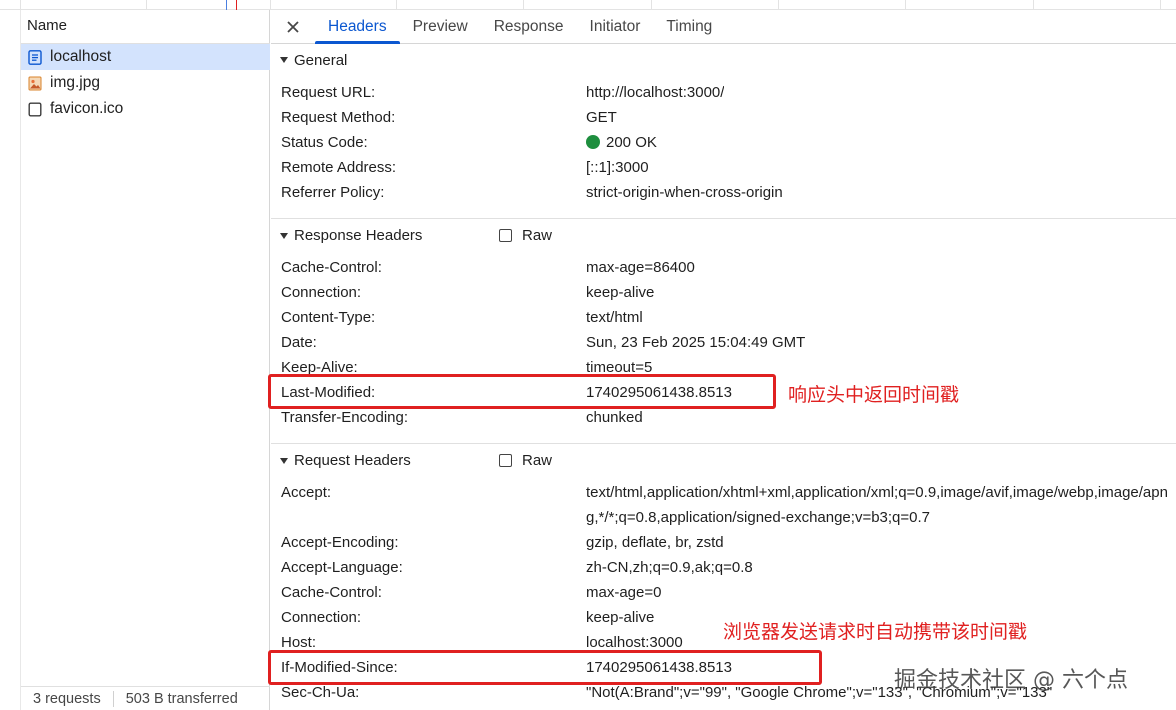 This screenshot has height=710, width=1176. Describe the element at coordinates (723, 460) in the screenshot. I see `request-headers-section-header: Request Headers Raw` at that location.